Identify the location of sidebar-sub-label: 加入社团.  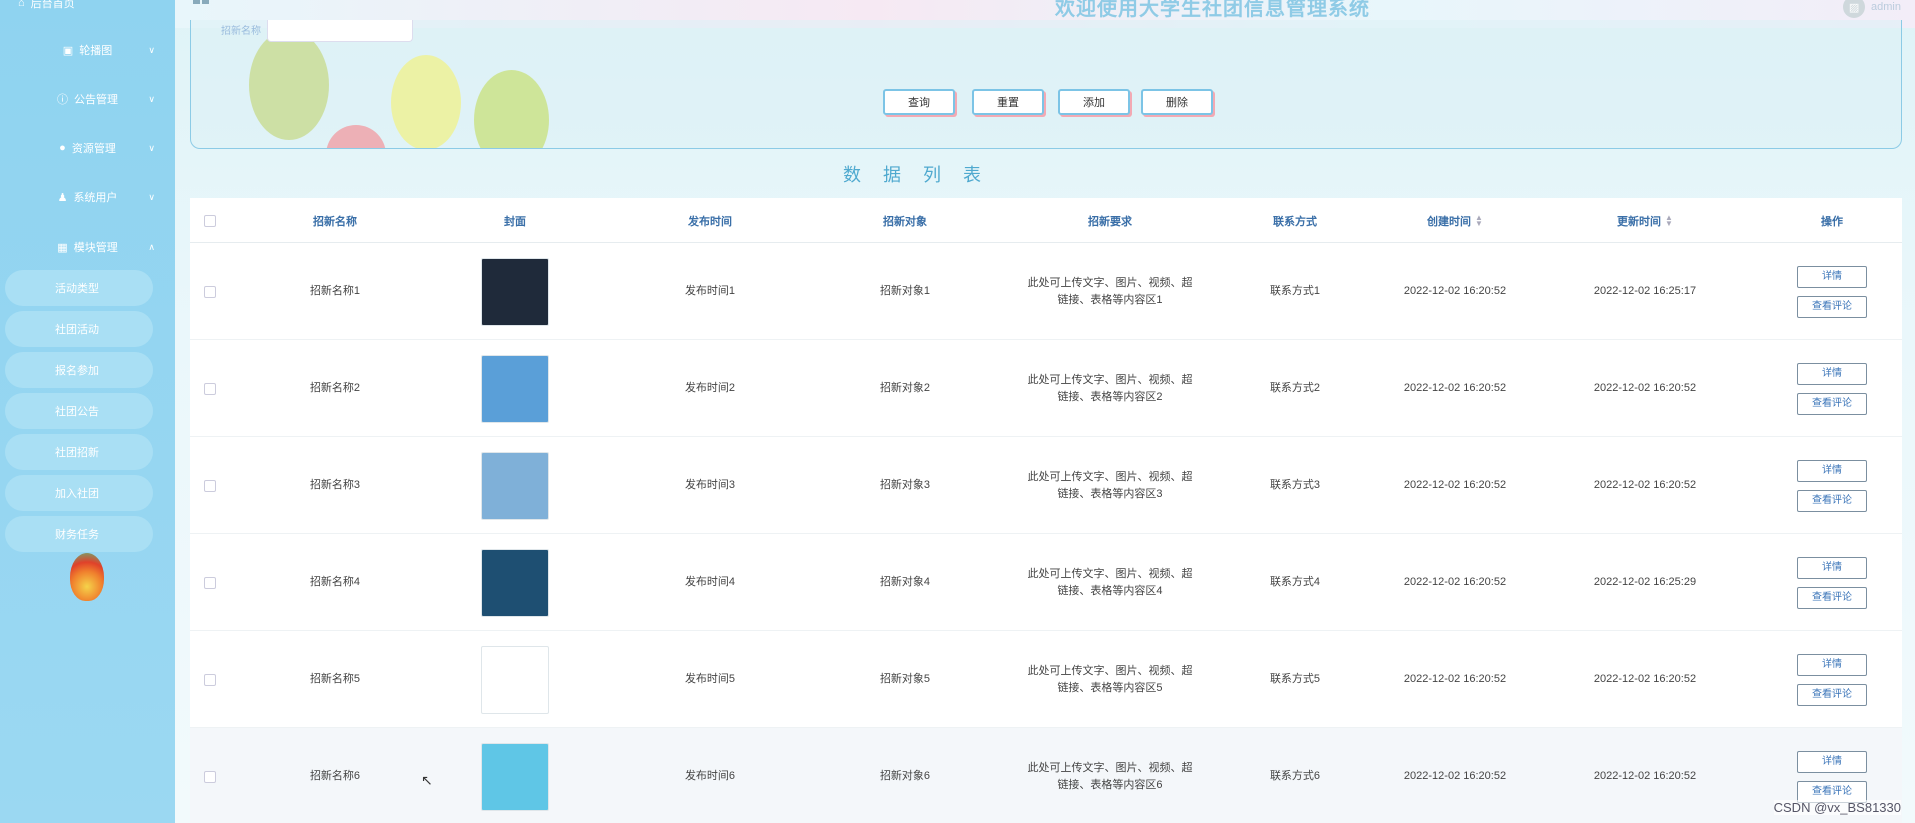
(77, 494).